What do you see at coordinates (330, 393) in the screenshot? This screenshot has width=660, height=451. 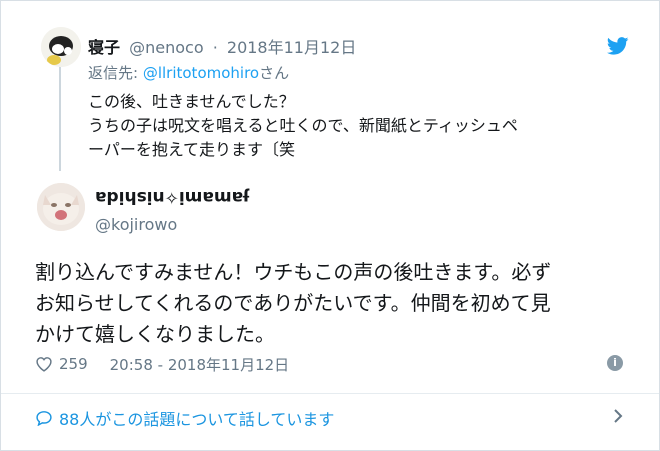 I see `divider` at bounding box center [330, 393].